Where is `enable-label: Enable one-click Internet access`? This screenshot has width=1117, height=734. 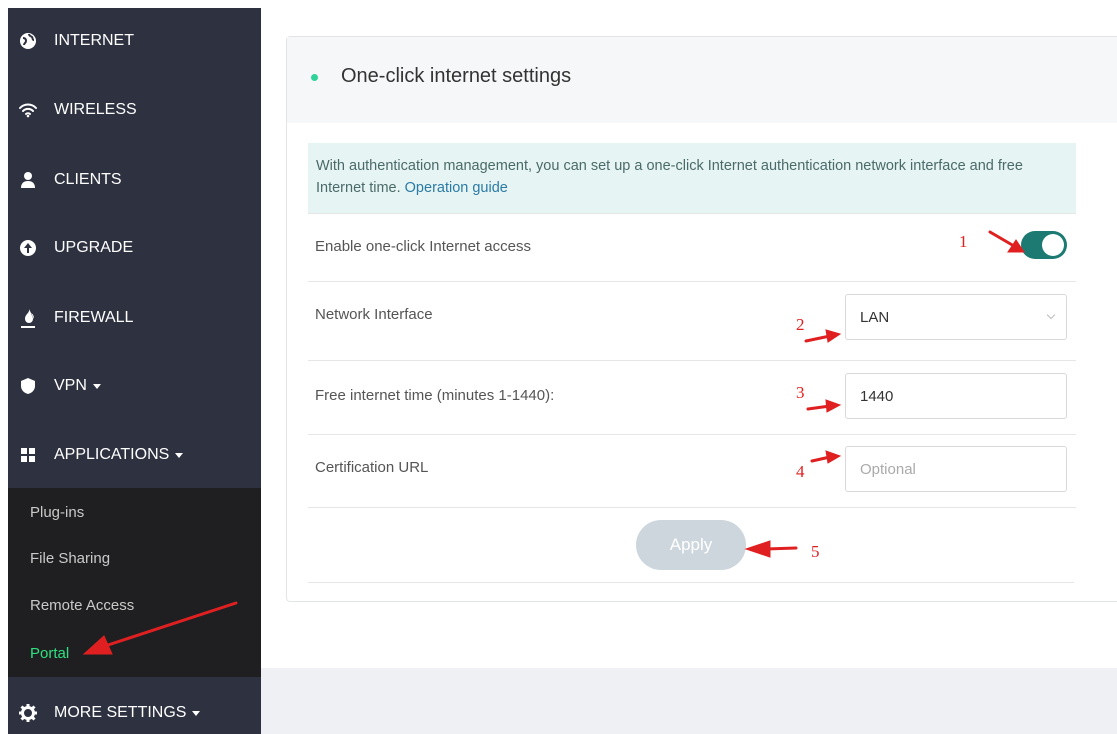
enable-label: Enable one-click Internet access is located at coordinates (423, 246).